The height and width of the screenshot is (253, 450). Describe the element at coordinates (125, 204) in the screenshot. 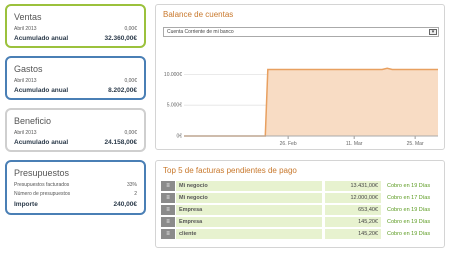

I see `presupuestos-total-value: 240,00€` at that location.